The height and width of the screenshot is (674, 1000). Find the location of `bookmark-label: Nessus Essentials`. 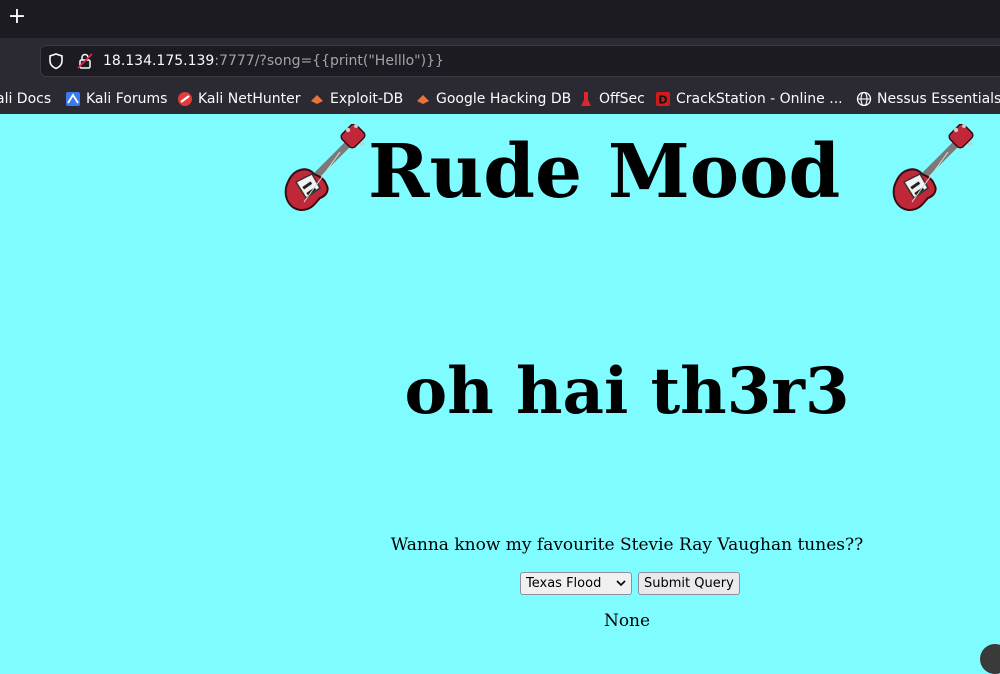

bookmark-label: Nessus Essentials is located at coordinates (938, 99).